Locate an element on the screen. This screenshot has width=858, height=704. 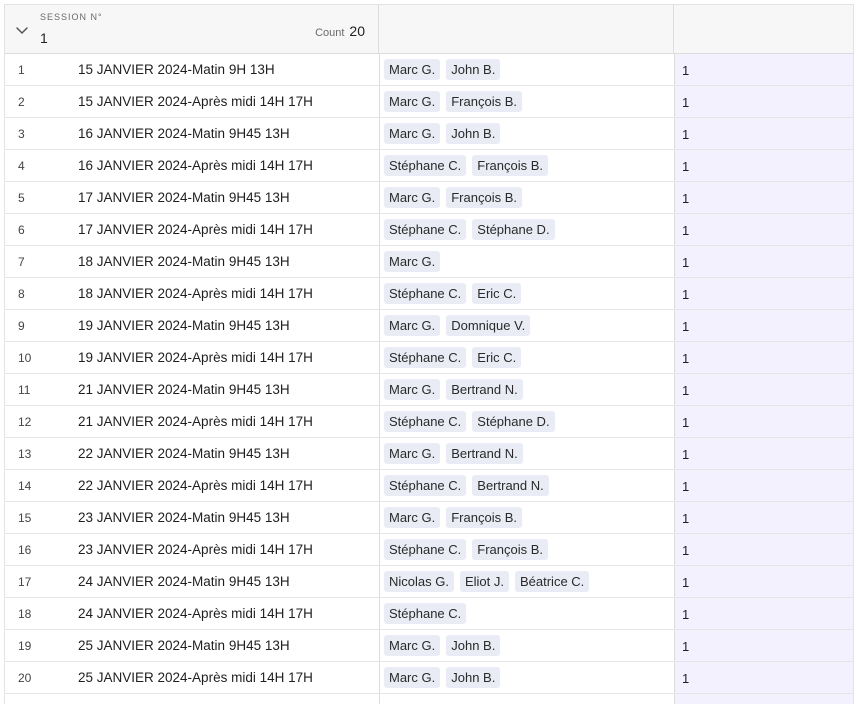
trainers-cell: Stéphane C. is located at coordinates (526, 613).